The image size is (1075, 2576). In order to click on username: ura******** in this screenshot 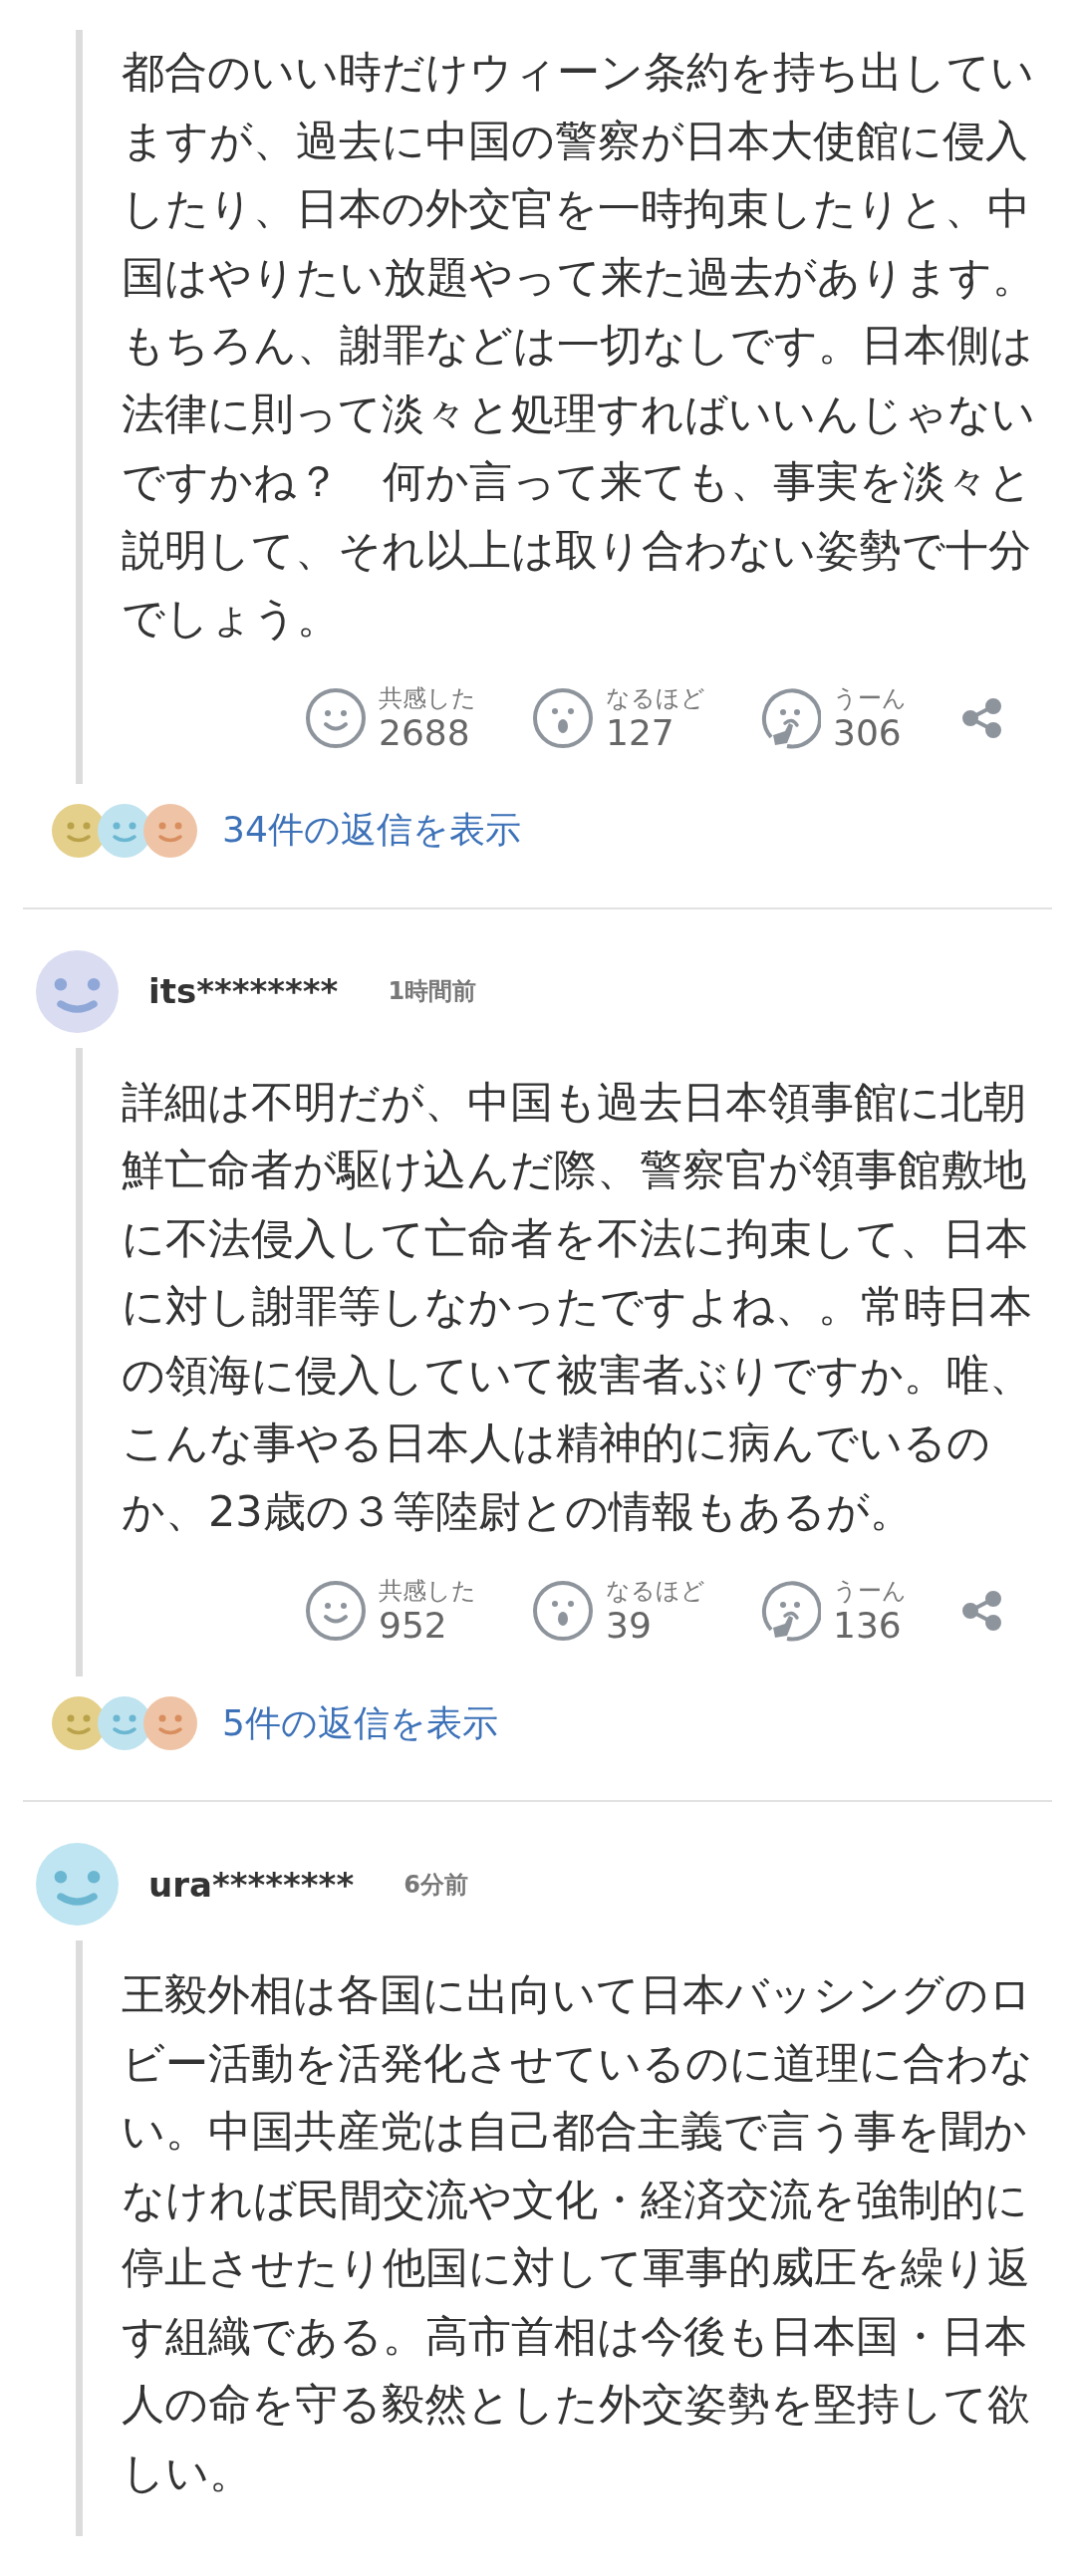, I will do `click(251, 1884)`.